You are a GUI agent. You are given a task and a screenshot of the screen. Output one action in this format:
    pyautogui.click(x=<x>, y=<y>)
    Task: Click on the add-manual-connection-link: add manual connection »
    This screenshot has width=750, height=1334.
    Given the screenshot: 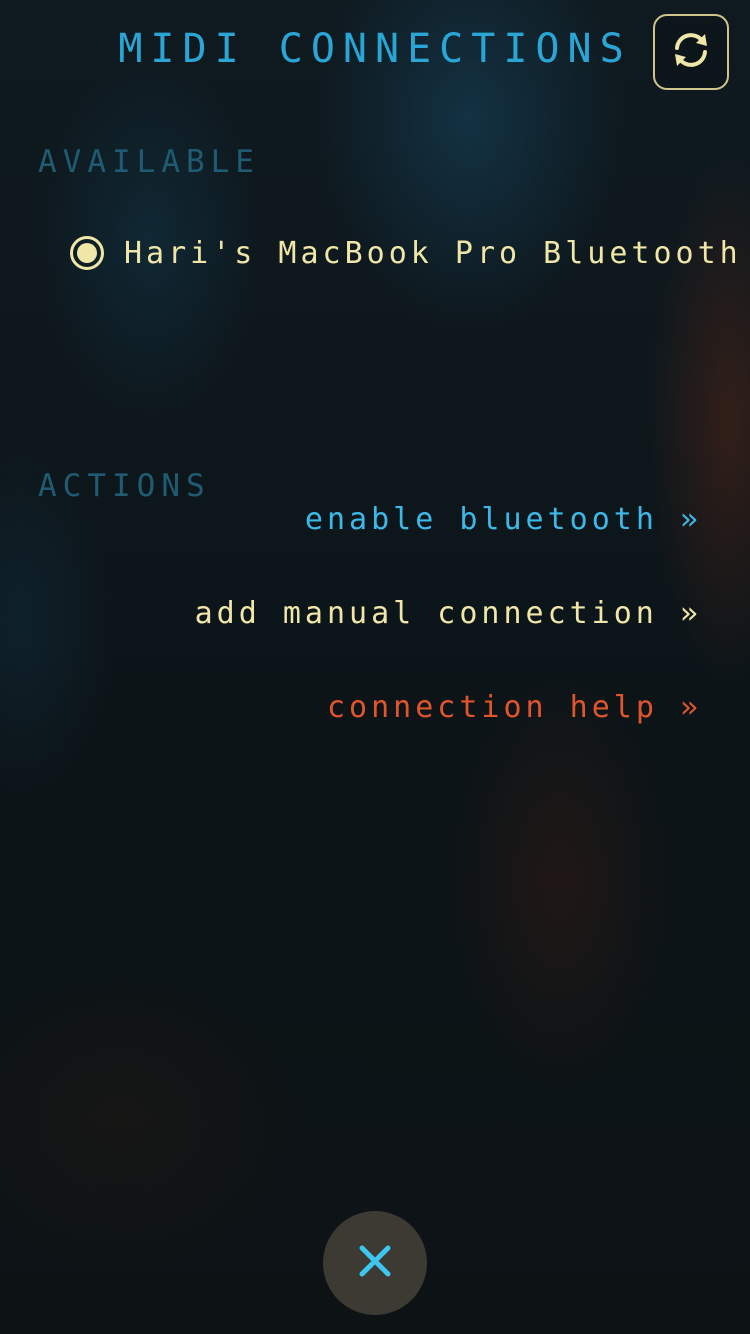 What is the action you would take?
    pyautogui.click(x=448, y=613)
    